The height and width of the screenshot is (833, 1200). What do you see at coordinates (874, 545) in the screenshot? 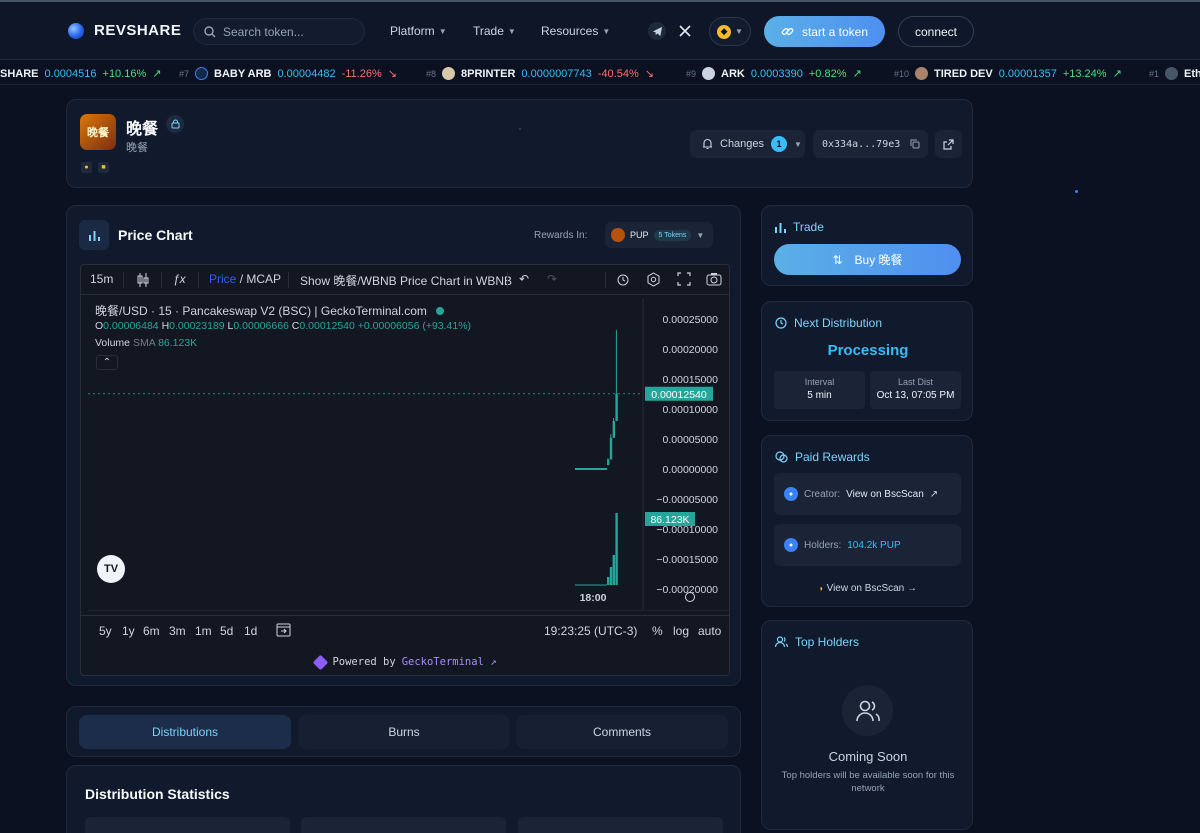
I see `holders-value: 104.2k PUP` at bounding box center [874, 545].